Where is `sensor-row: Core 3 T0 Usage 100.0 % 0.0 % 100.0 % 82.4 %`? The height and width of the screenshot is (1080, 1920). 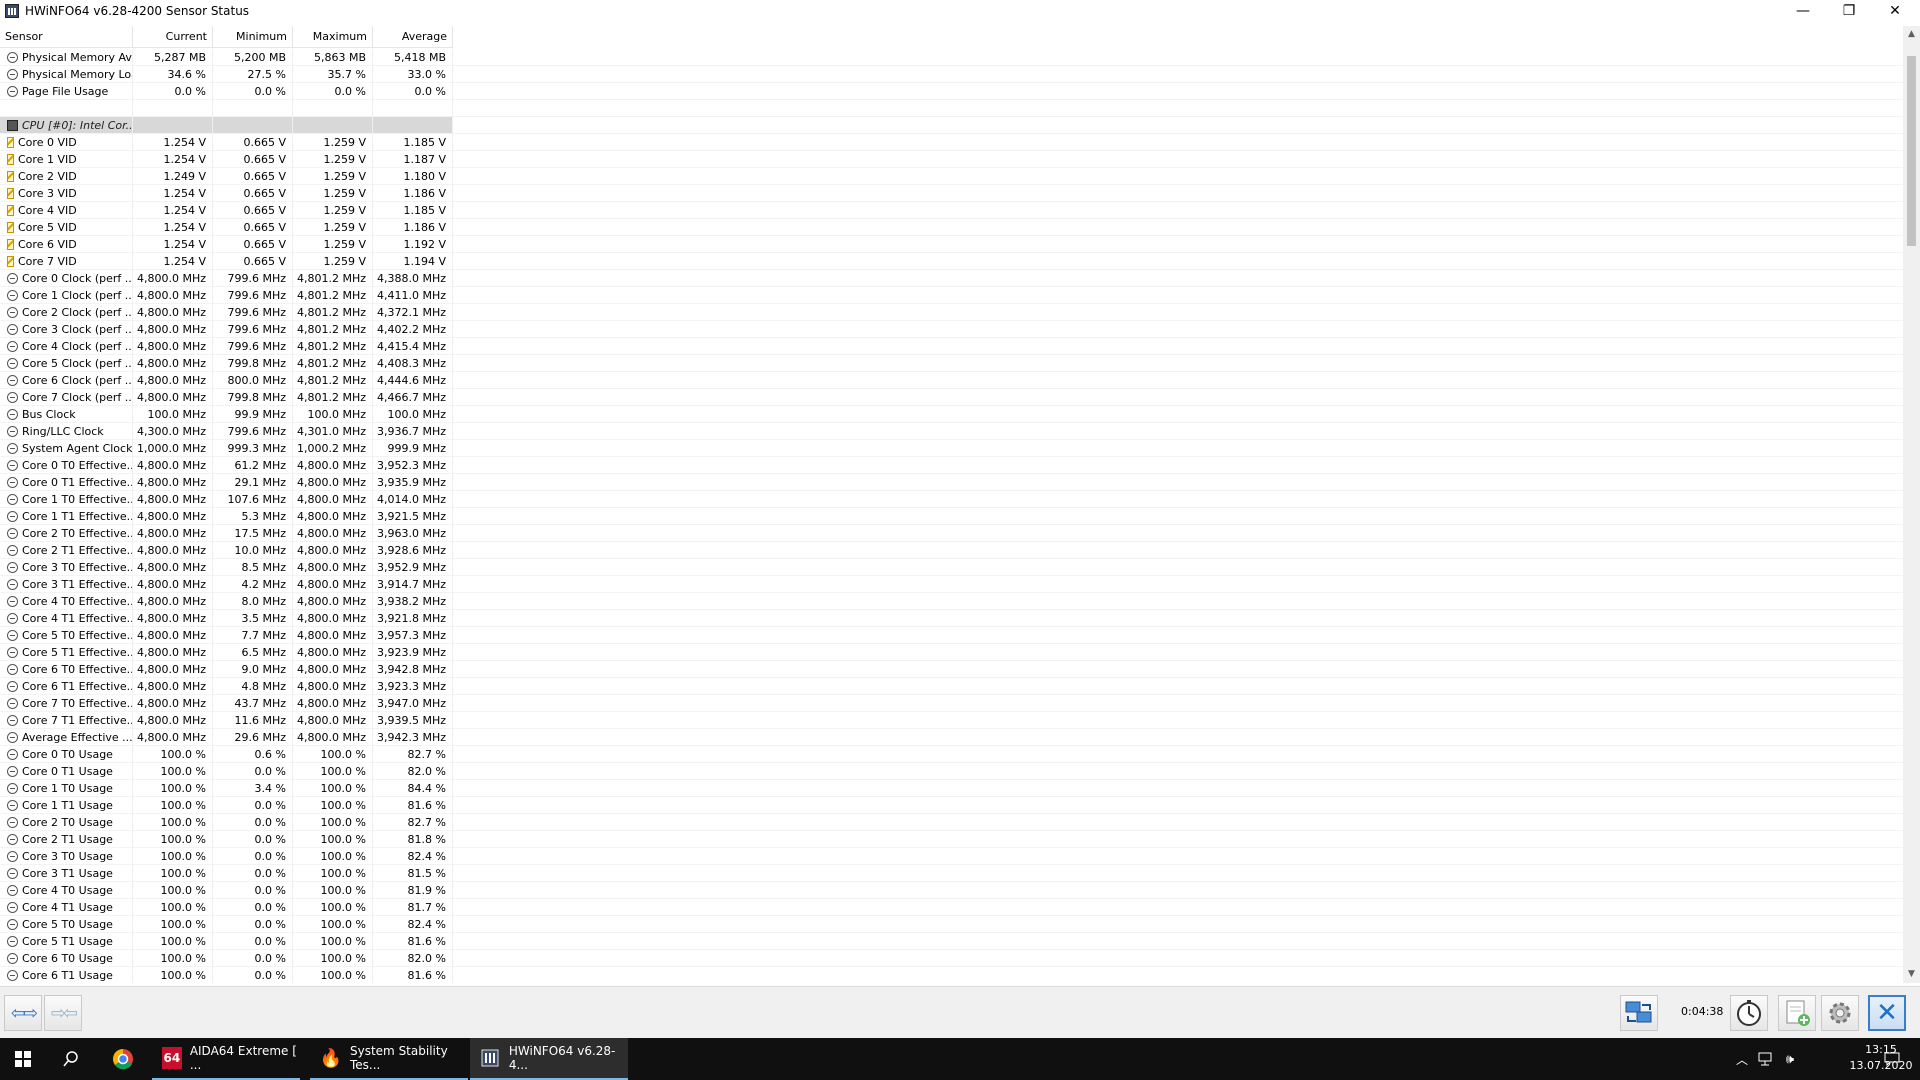
sensor-row: Core 3 T0 Usage 100.0 % 0.0 % 100.0 % 82.4 % is located at coordinates (951, 856).